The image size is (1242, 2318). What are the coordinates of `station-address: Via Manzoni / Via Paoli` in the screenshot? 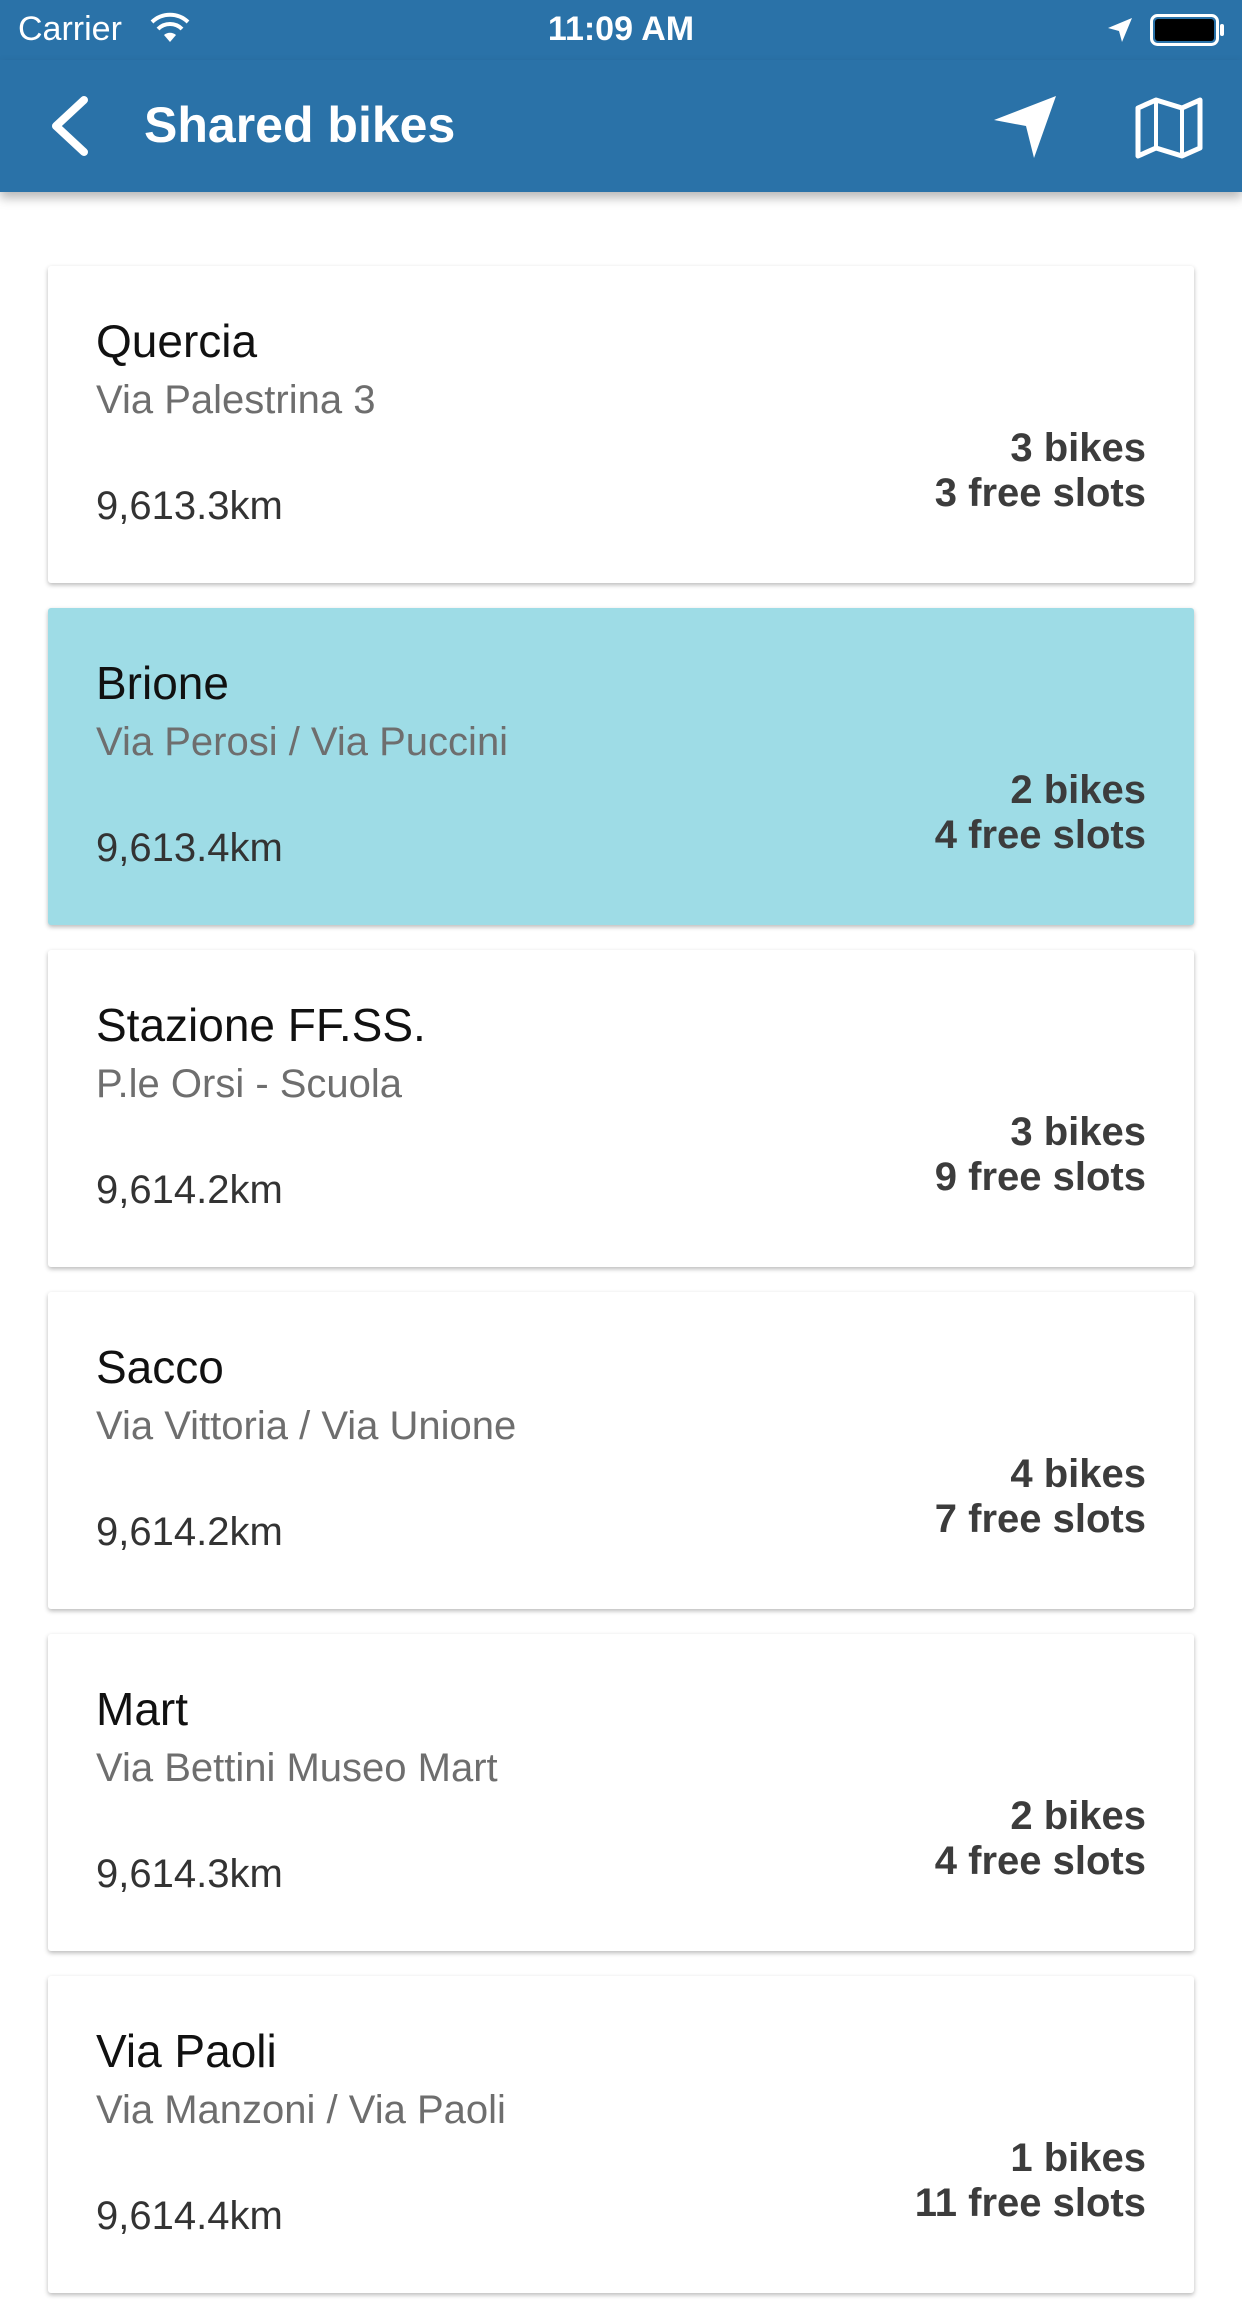 It's located at (301, 2110).